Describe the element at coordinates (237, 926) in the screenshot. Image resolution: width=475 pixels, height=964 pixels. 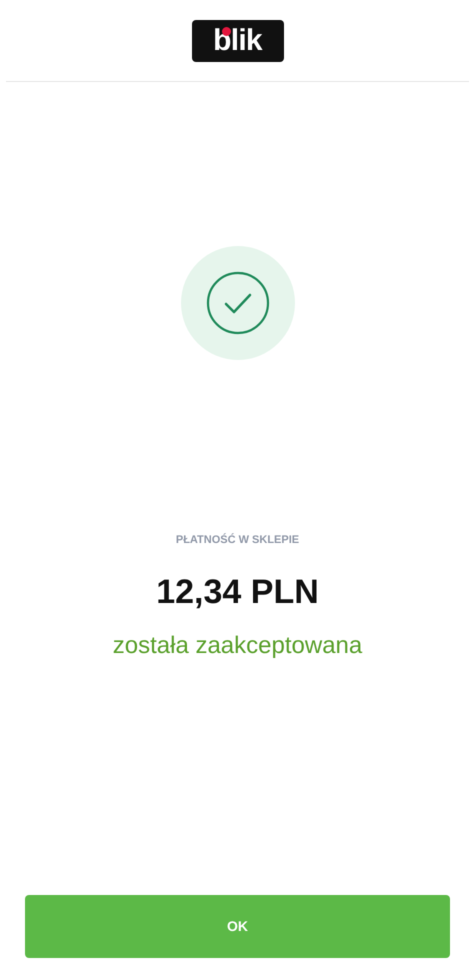
I see `ok-button: OK` at that location.